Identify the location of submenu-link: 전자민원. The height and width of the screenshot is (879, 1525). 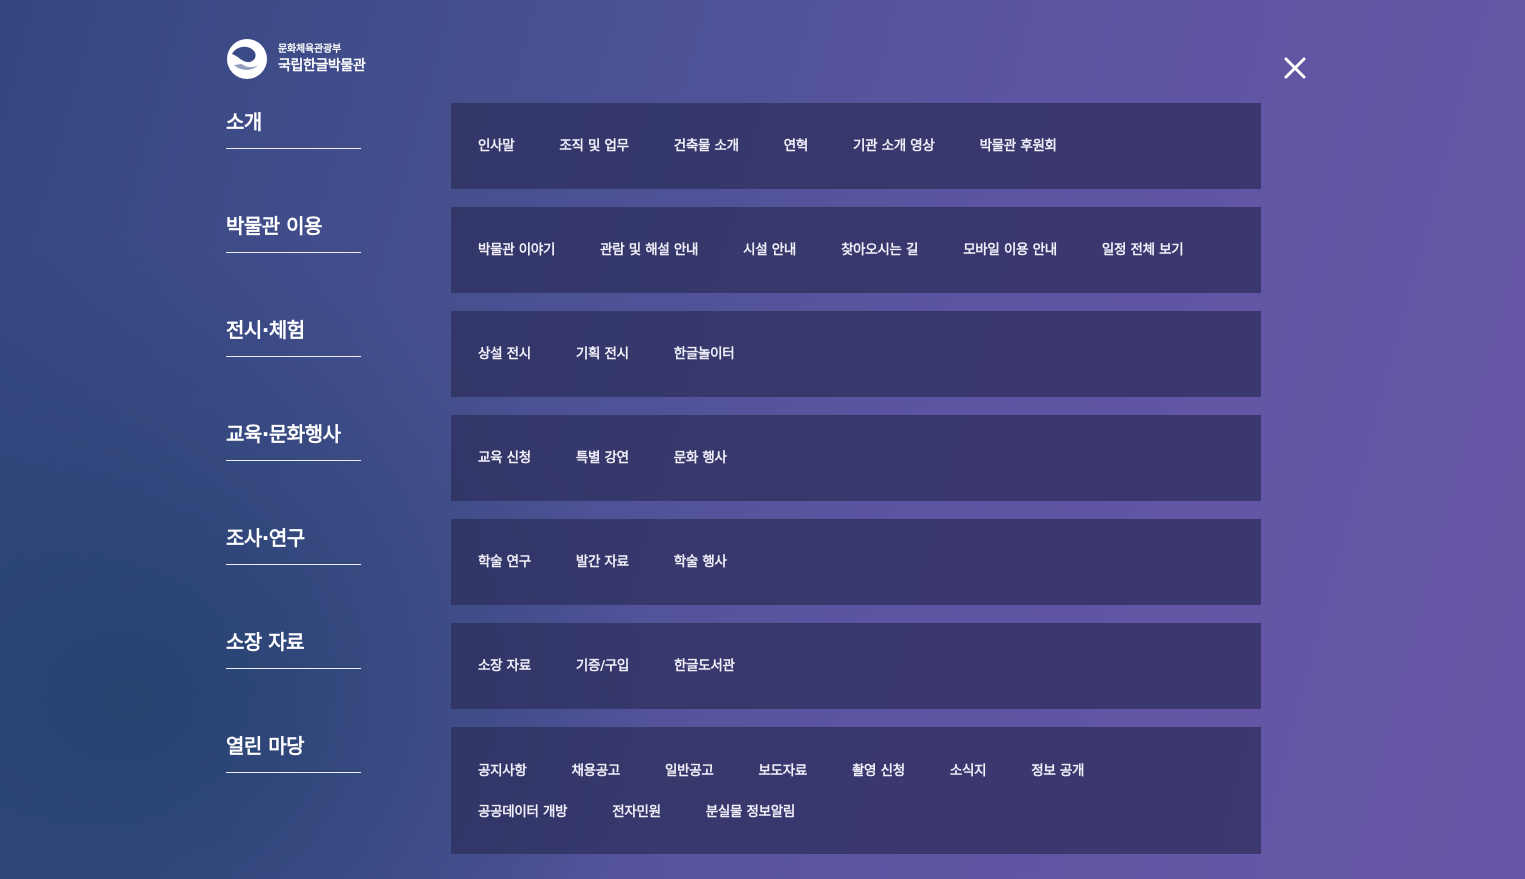
(636, 812).